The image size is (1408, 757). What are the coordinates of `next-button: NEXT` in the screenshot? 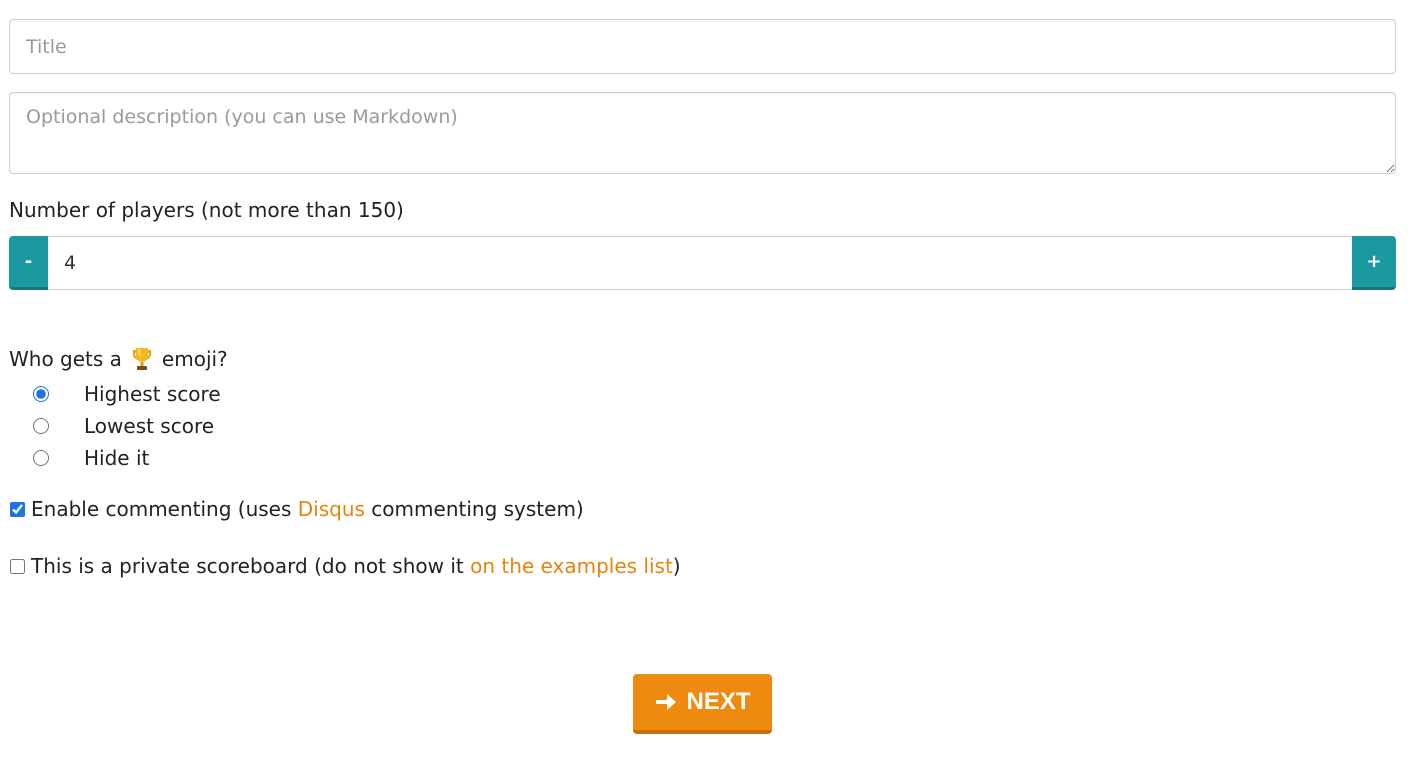 It's located at (702, 704).